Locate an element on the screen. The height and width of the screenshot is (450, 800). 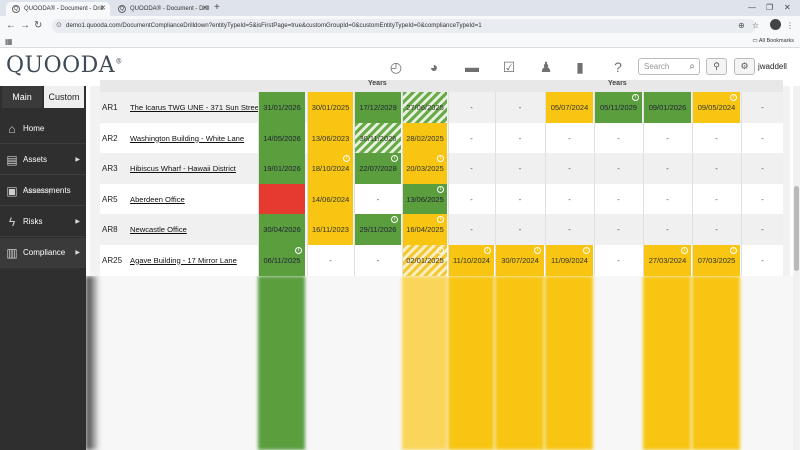
zoom-icon: ⊕ is located at coordinates (741, 26).